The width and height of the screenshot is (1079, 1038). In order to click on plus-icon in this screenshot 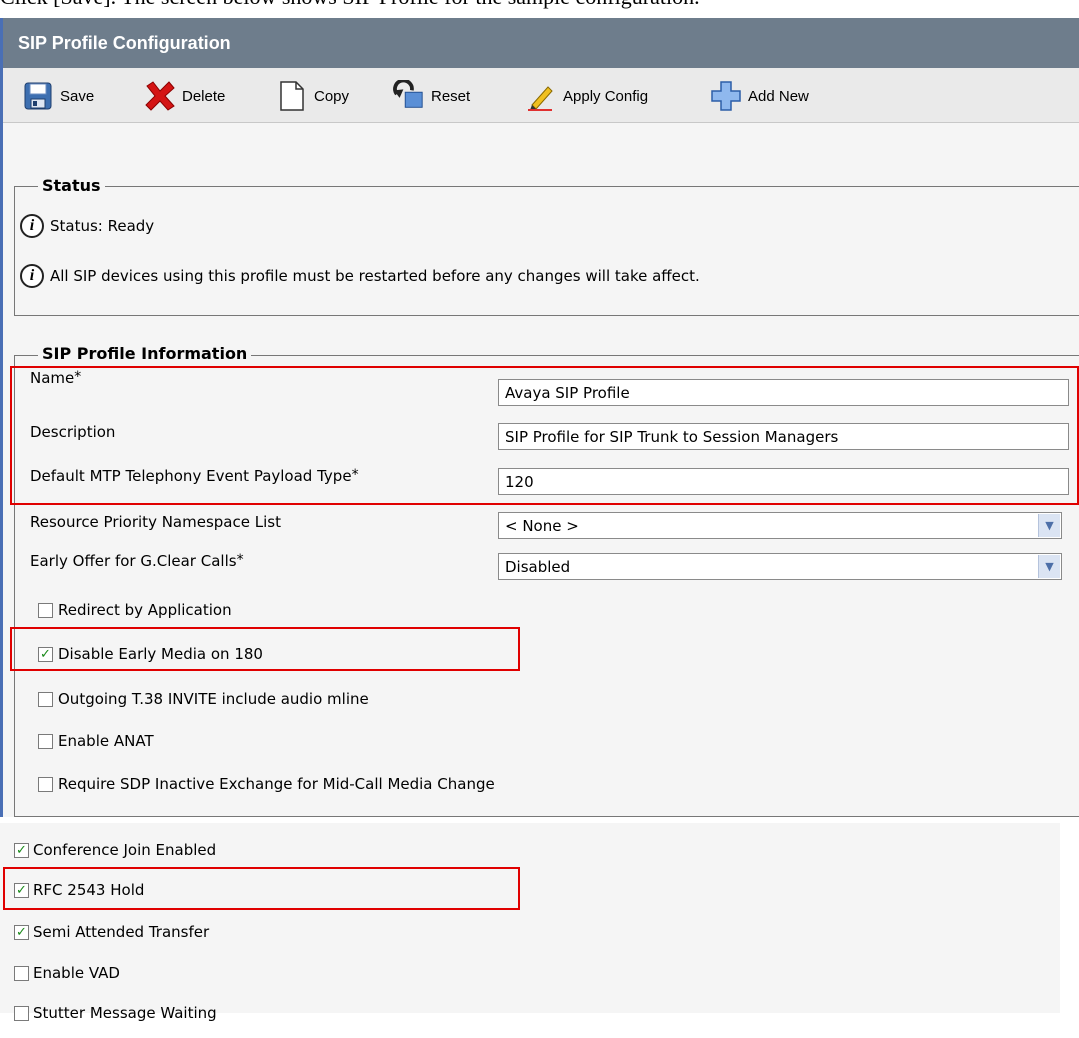, I will do `click(726, 96)`.